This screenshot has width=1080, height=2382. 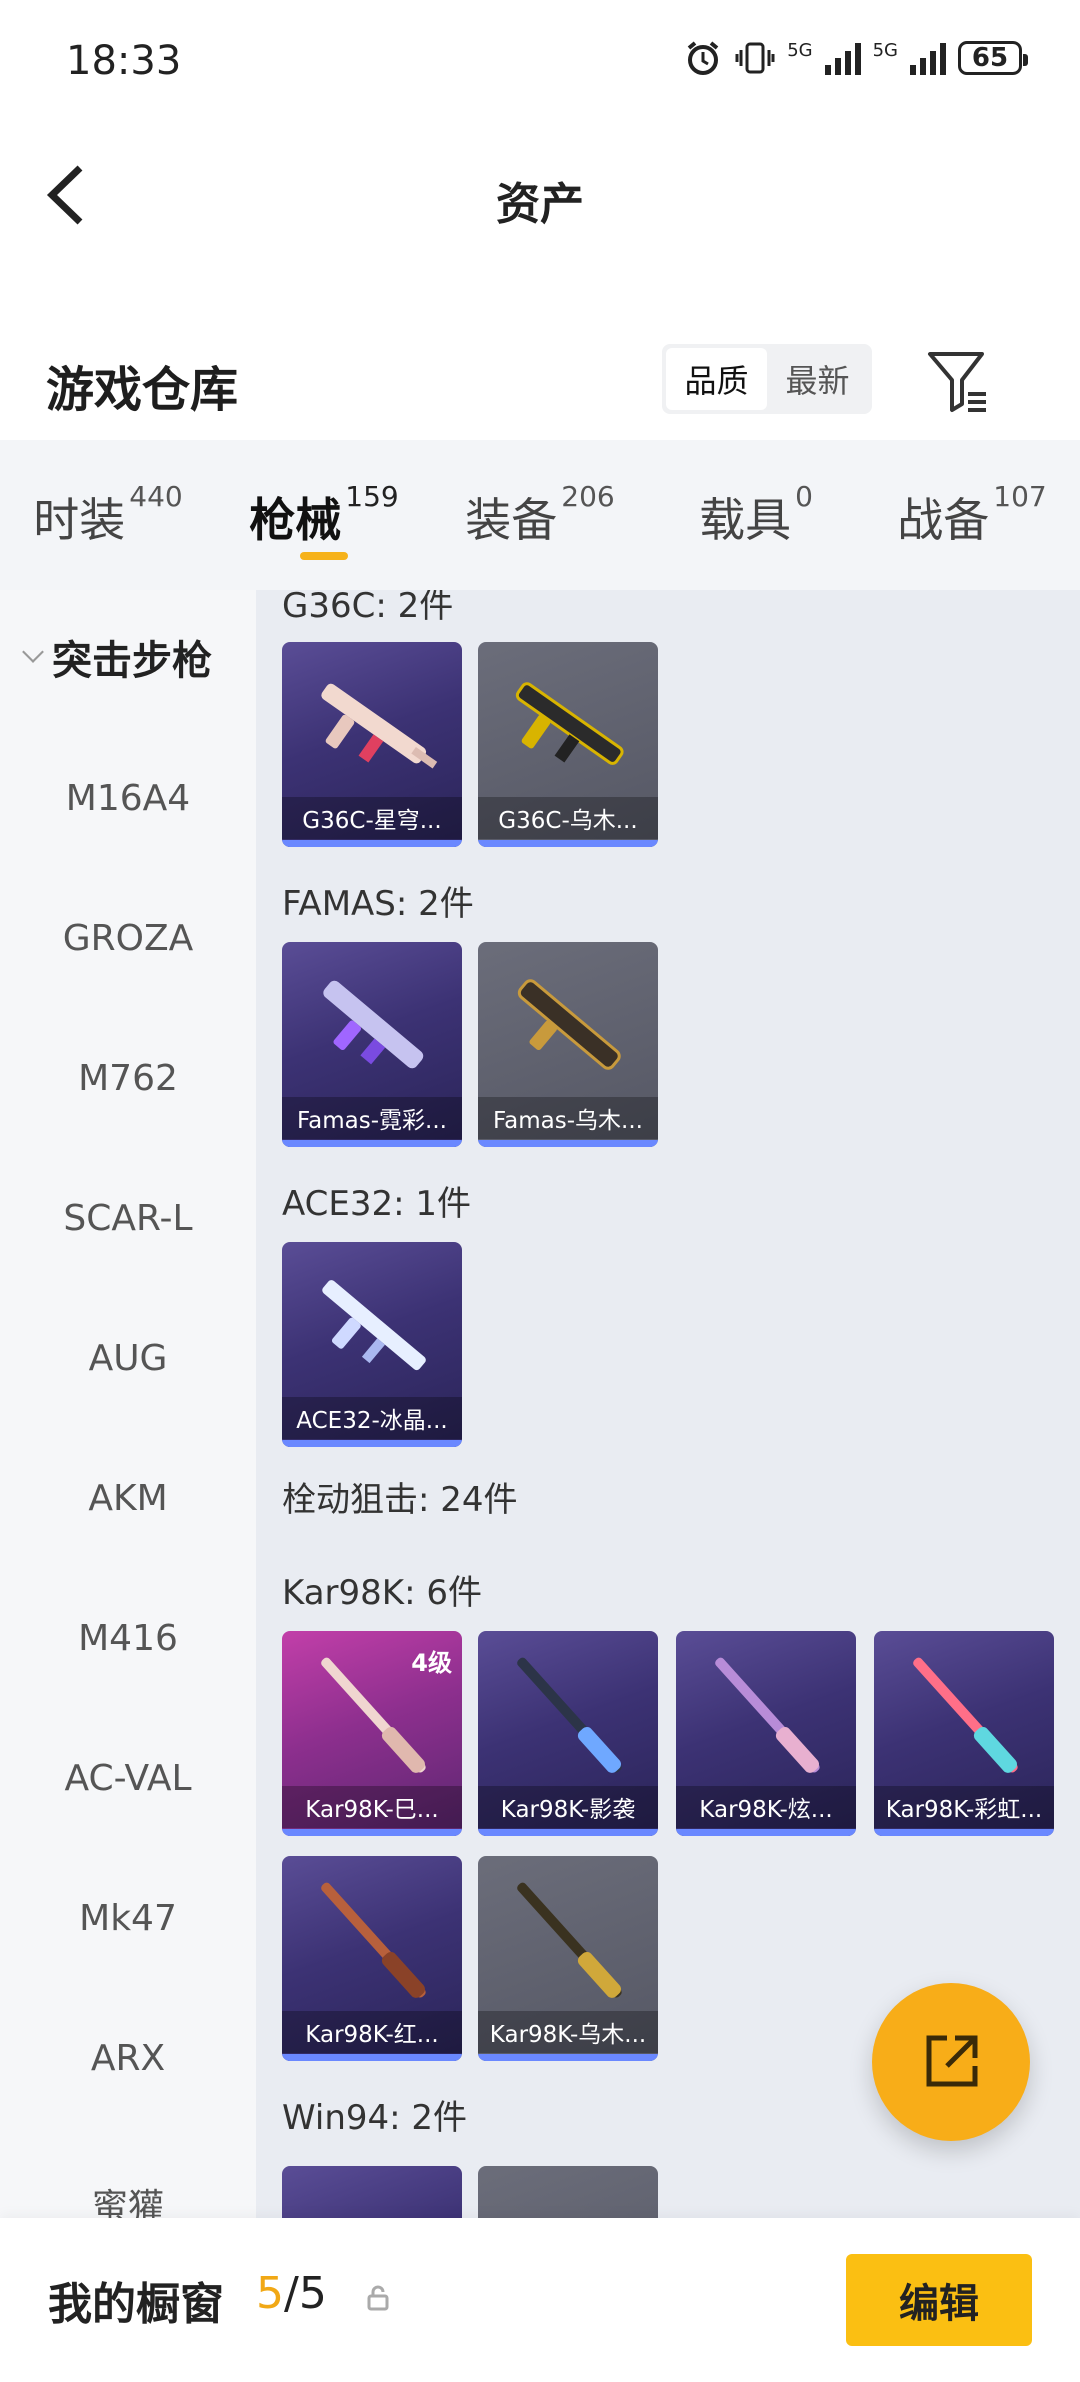 What do you see at coordinates (817, 379) in the screenshot?
I see `sort-newest-button: 最新` at bounding box center [817, 379].